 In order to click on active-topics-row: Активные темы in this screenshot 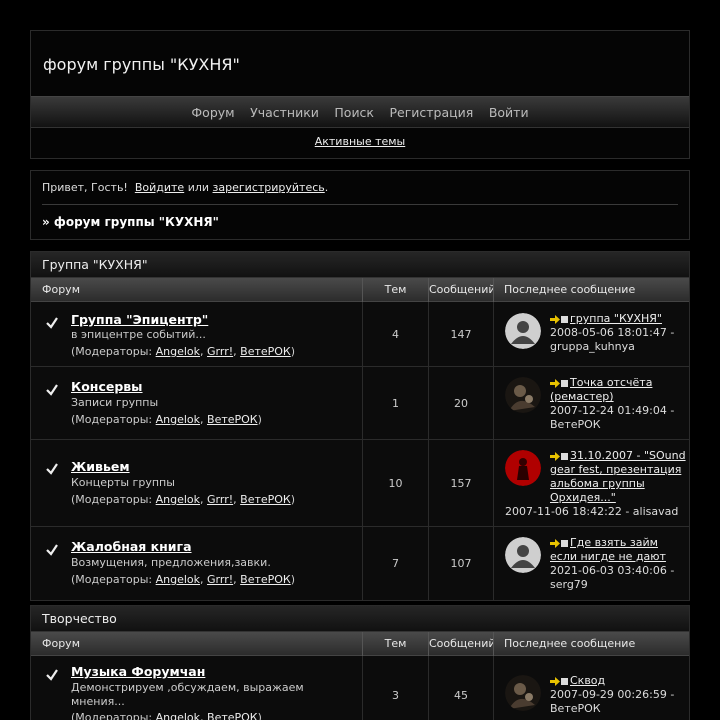, I will do `click(360, 141)`.